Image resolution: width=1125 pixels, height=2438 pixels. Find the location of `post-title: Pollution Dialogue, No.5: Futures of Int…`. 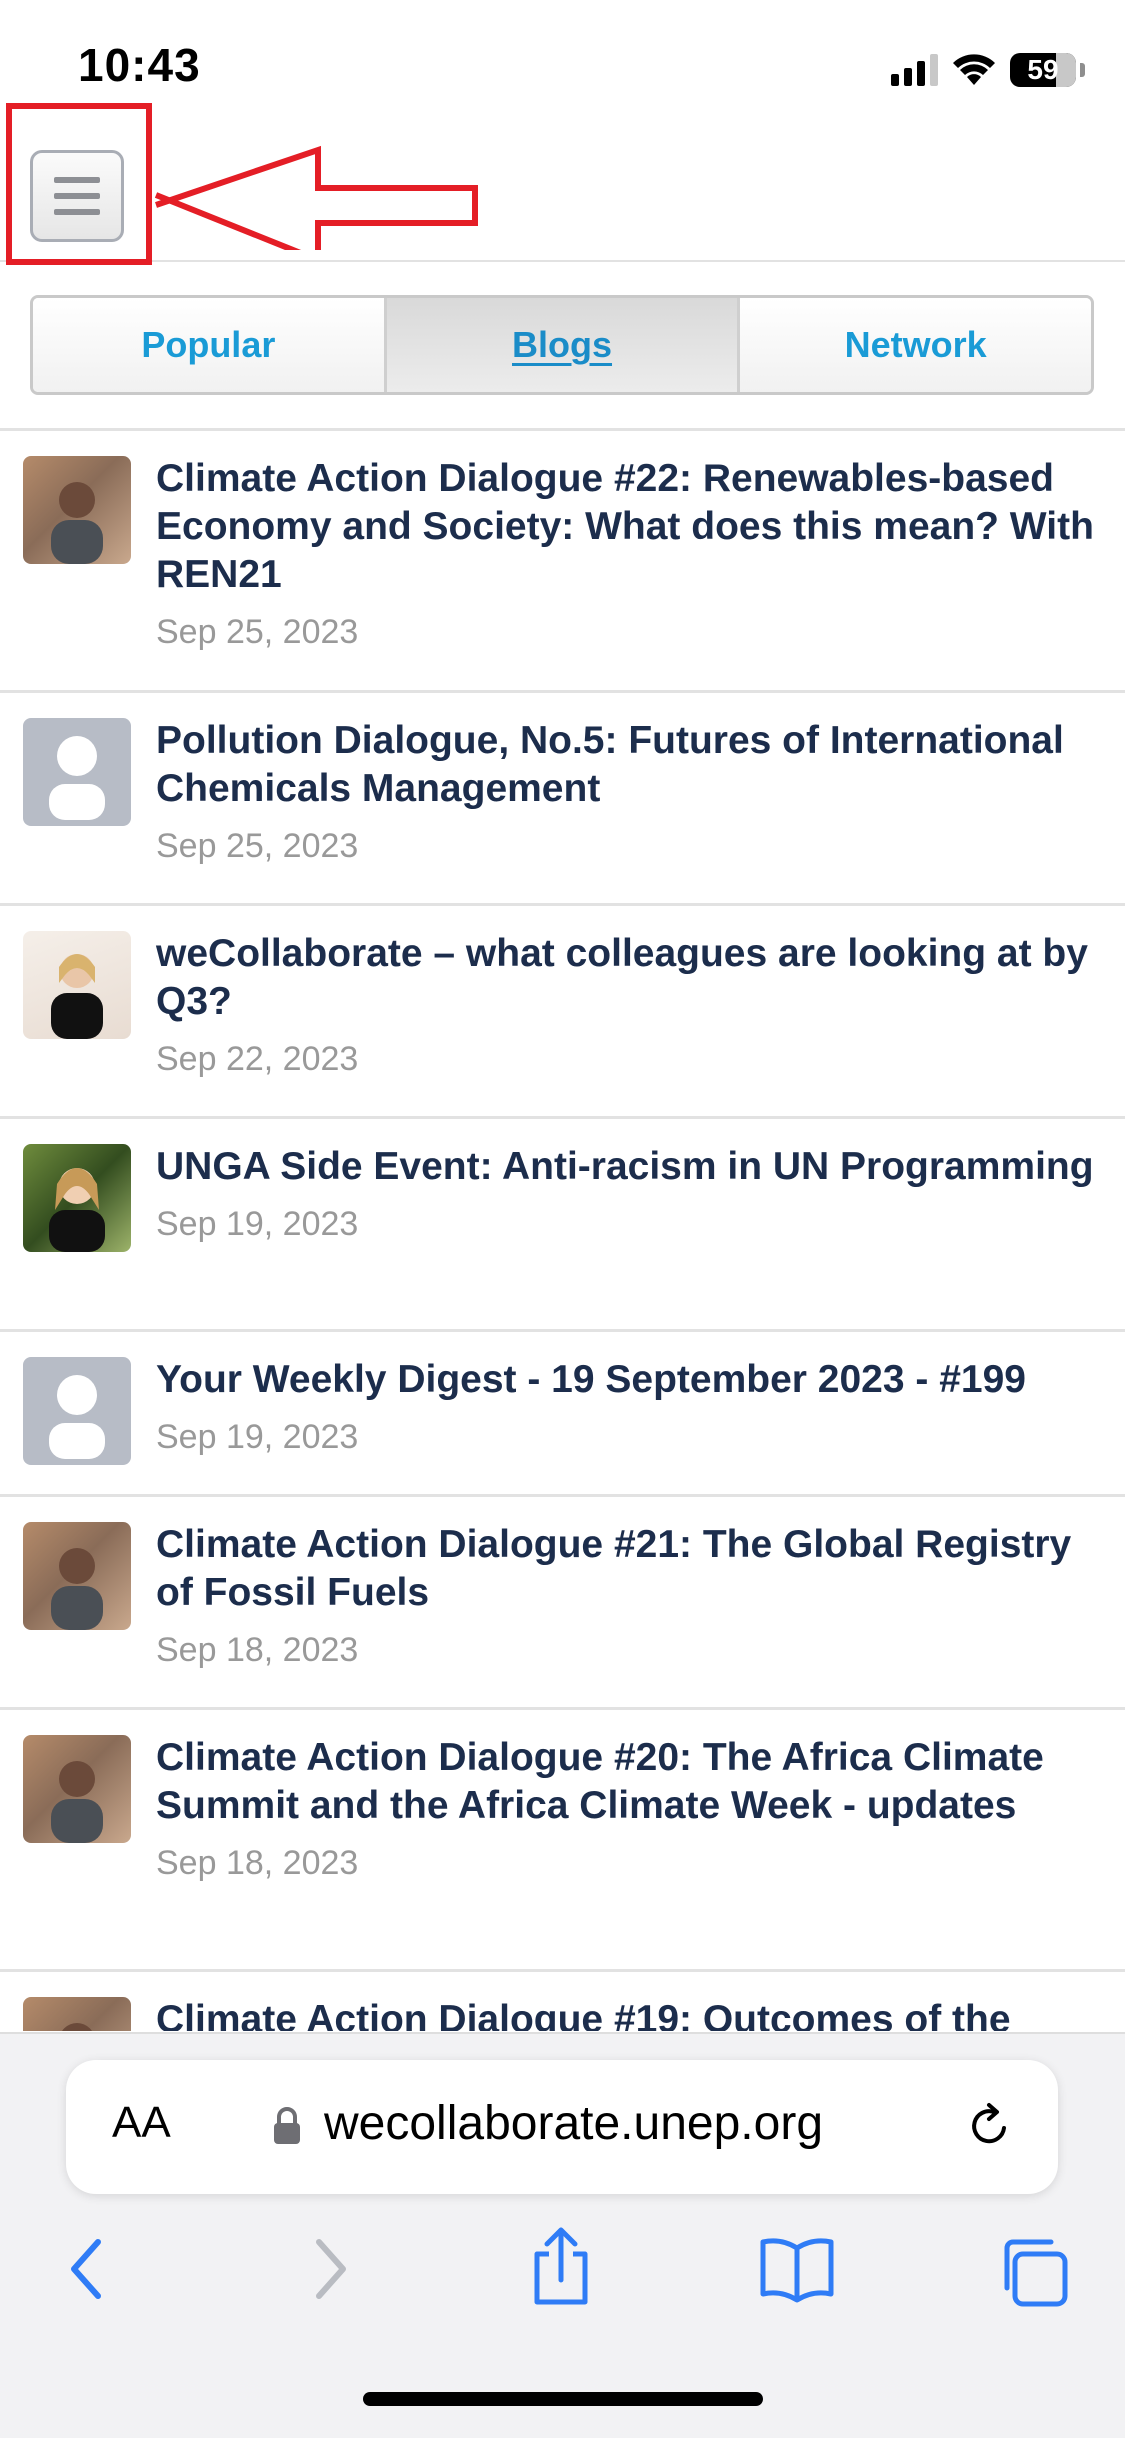

post-title: Pollution Dialogue, No.5: Futures of Int… is located at coordinates (625, 765).